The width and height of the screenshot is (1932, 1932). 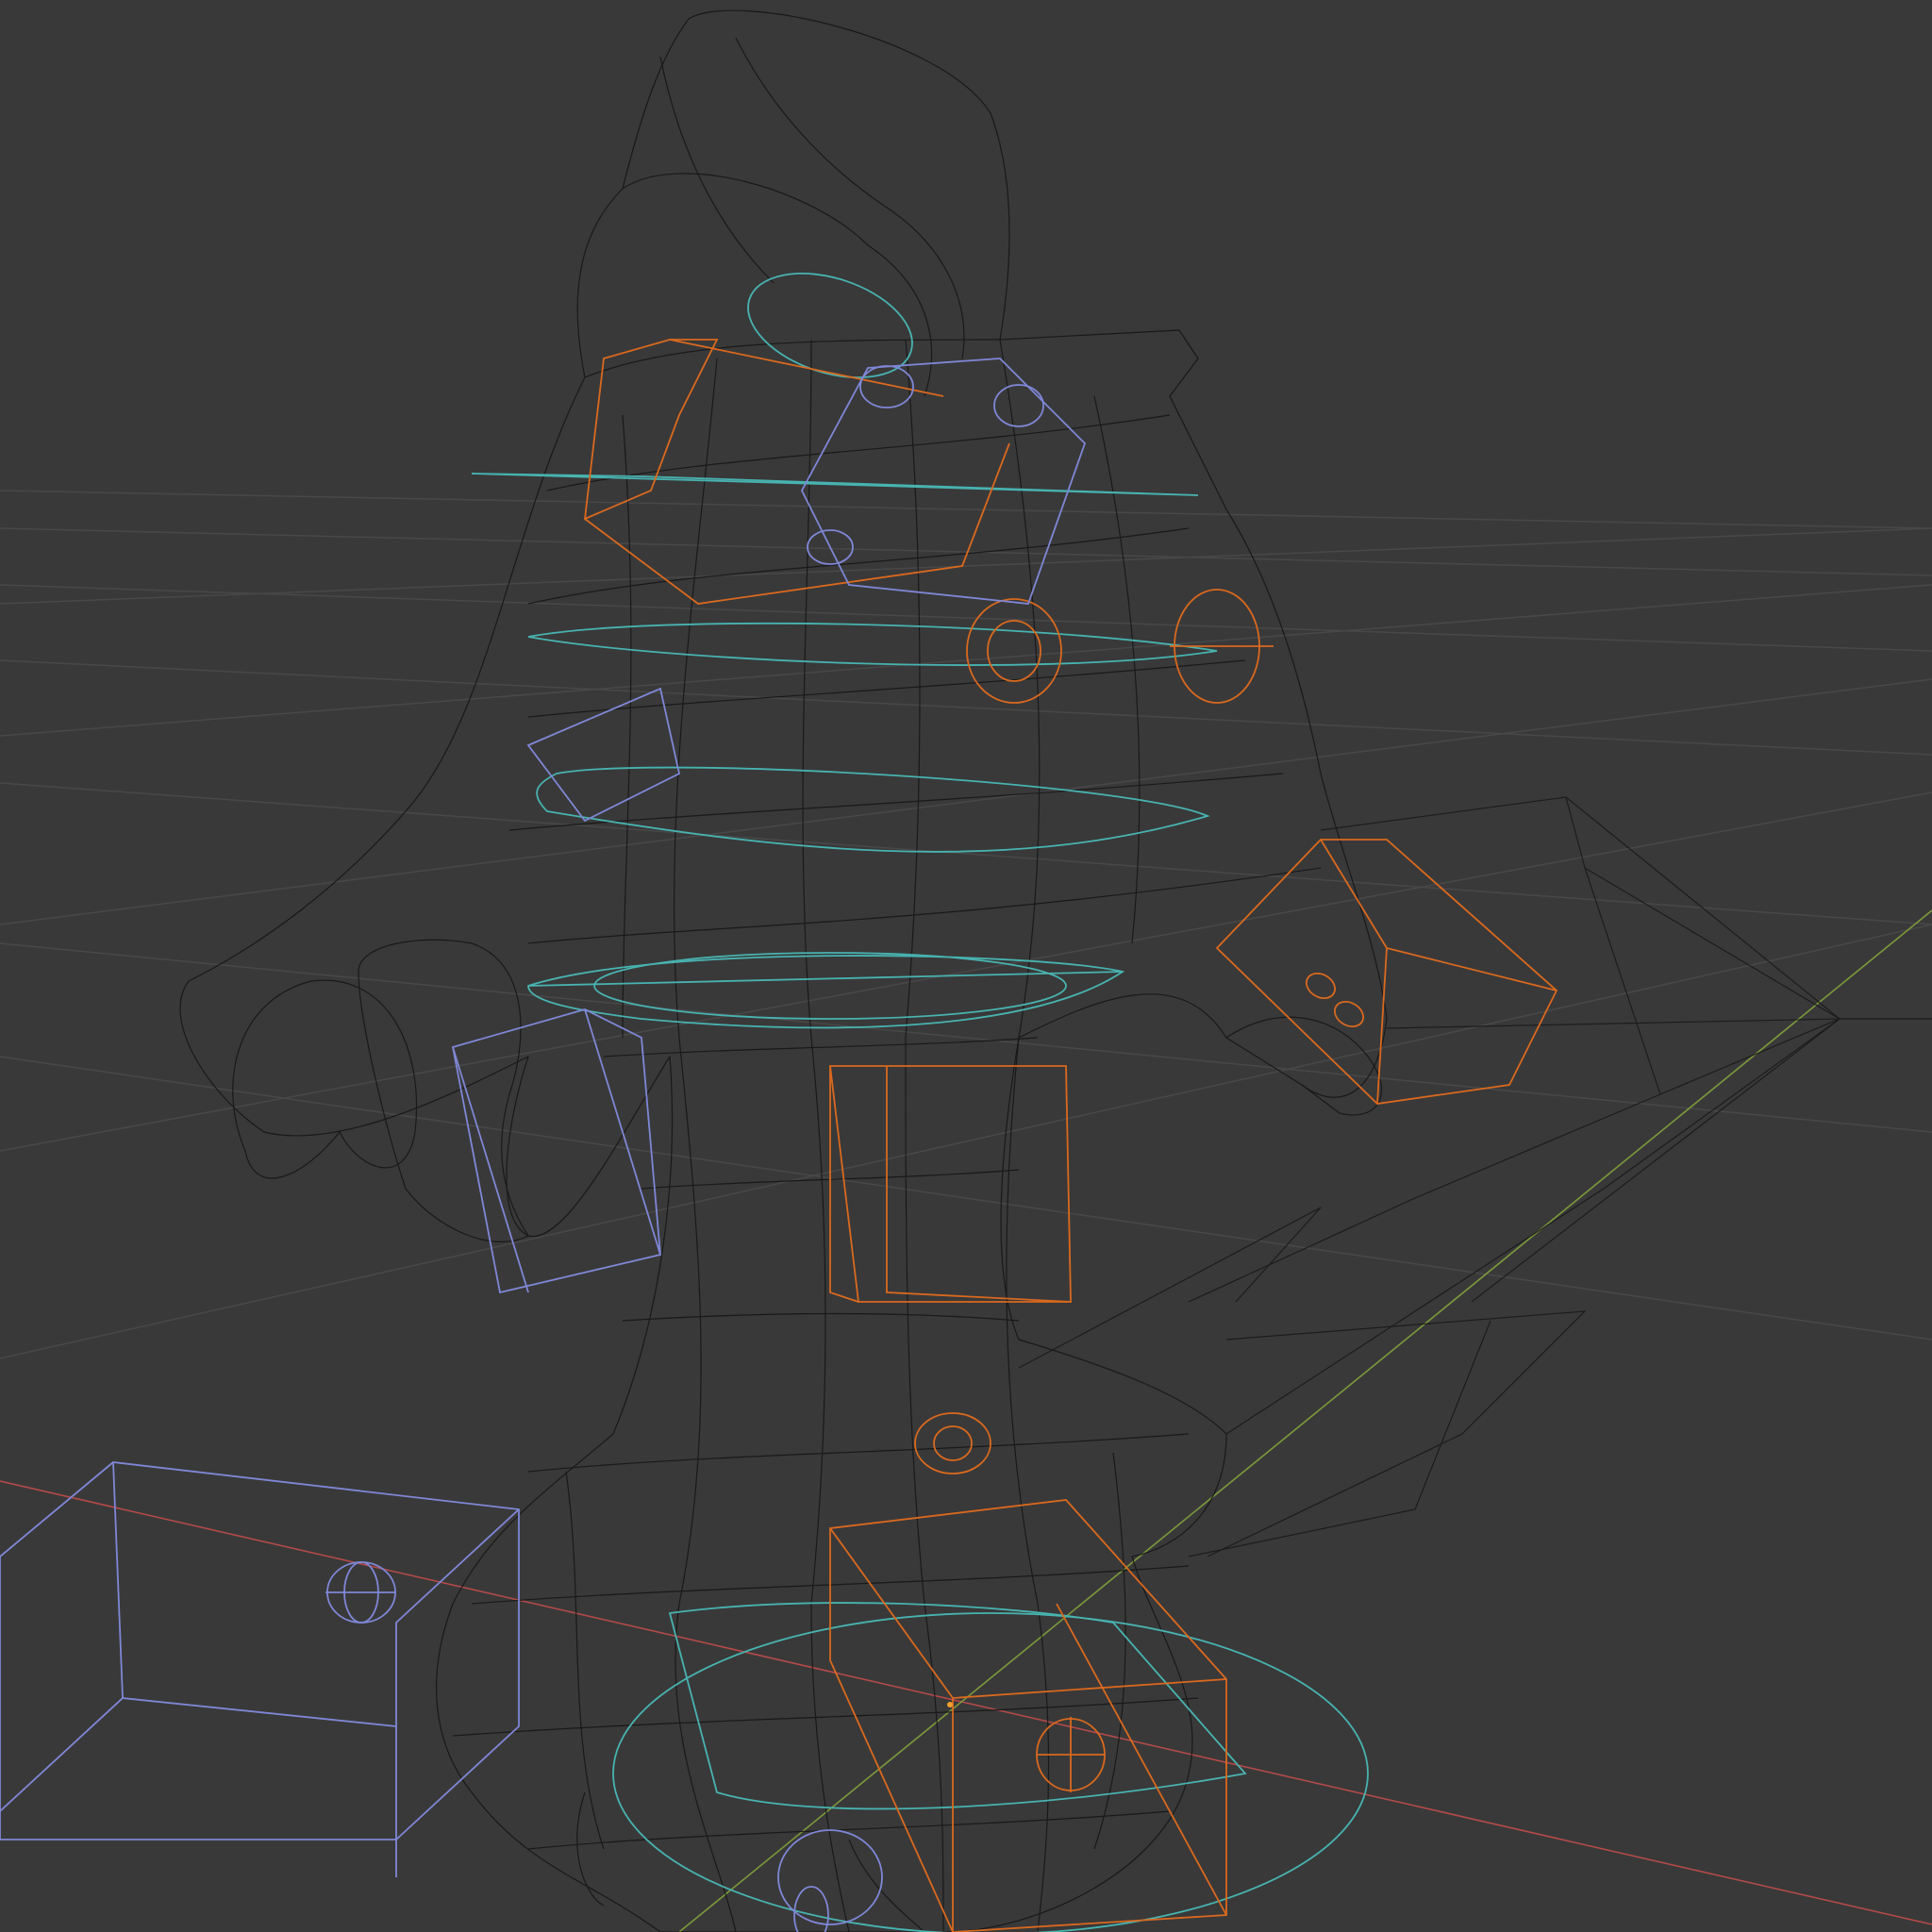 I want to click on hip-control, so click(x=826, y=992).